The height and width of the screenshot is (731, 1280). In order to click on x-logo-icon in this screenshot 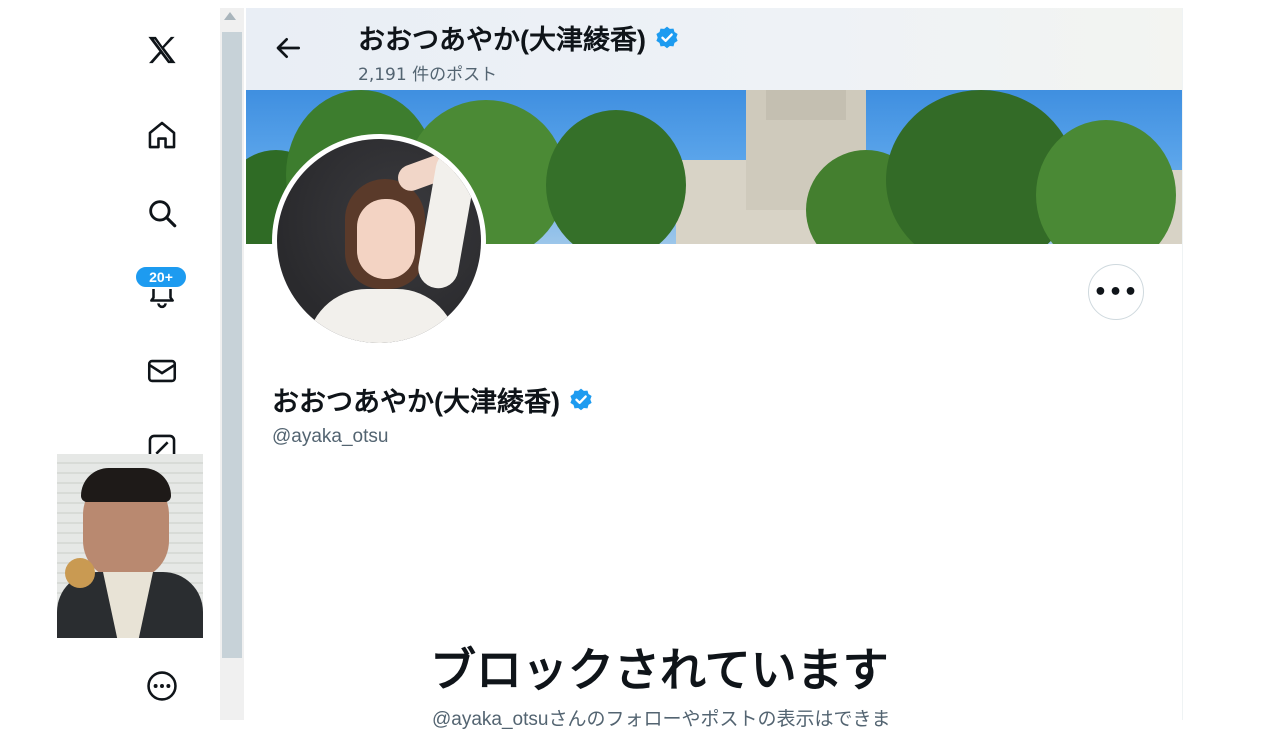, I will do `click(162, 50)`.